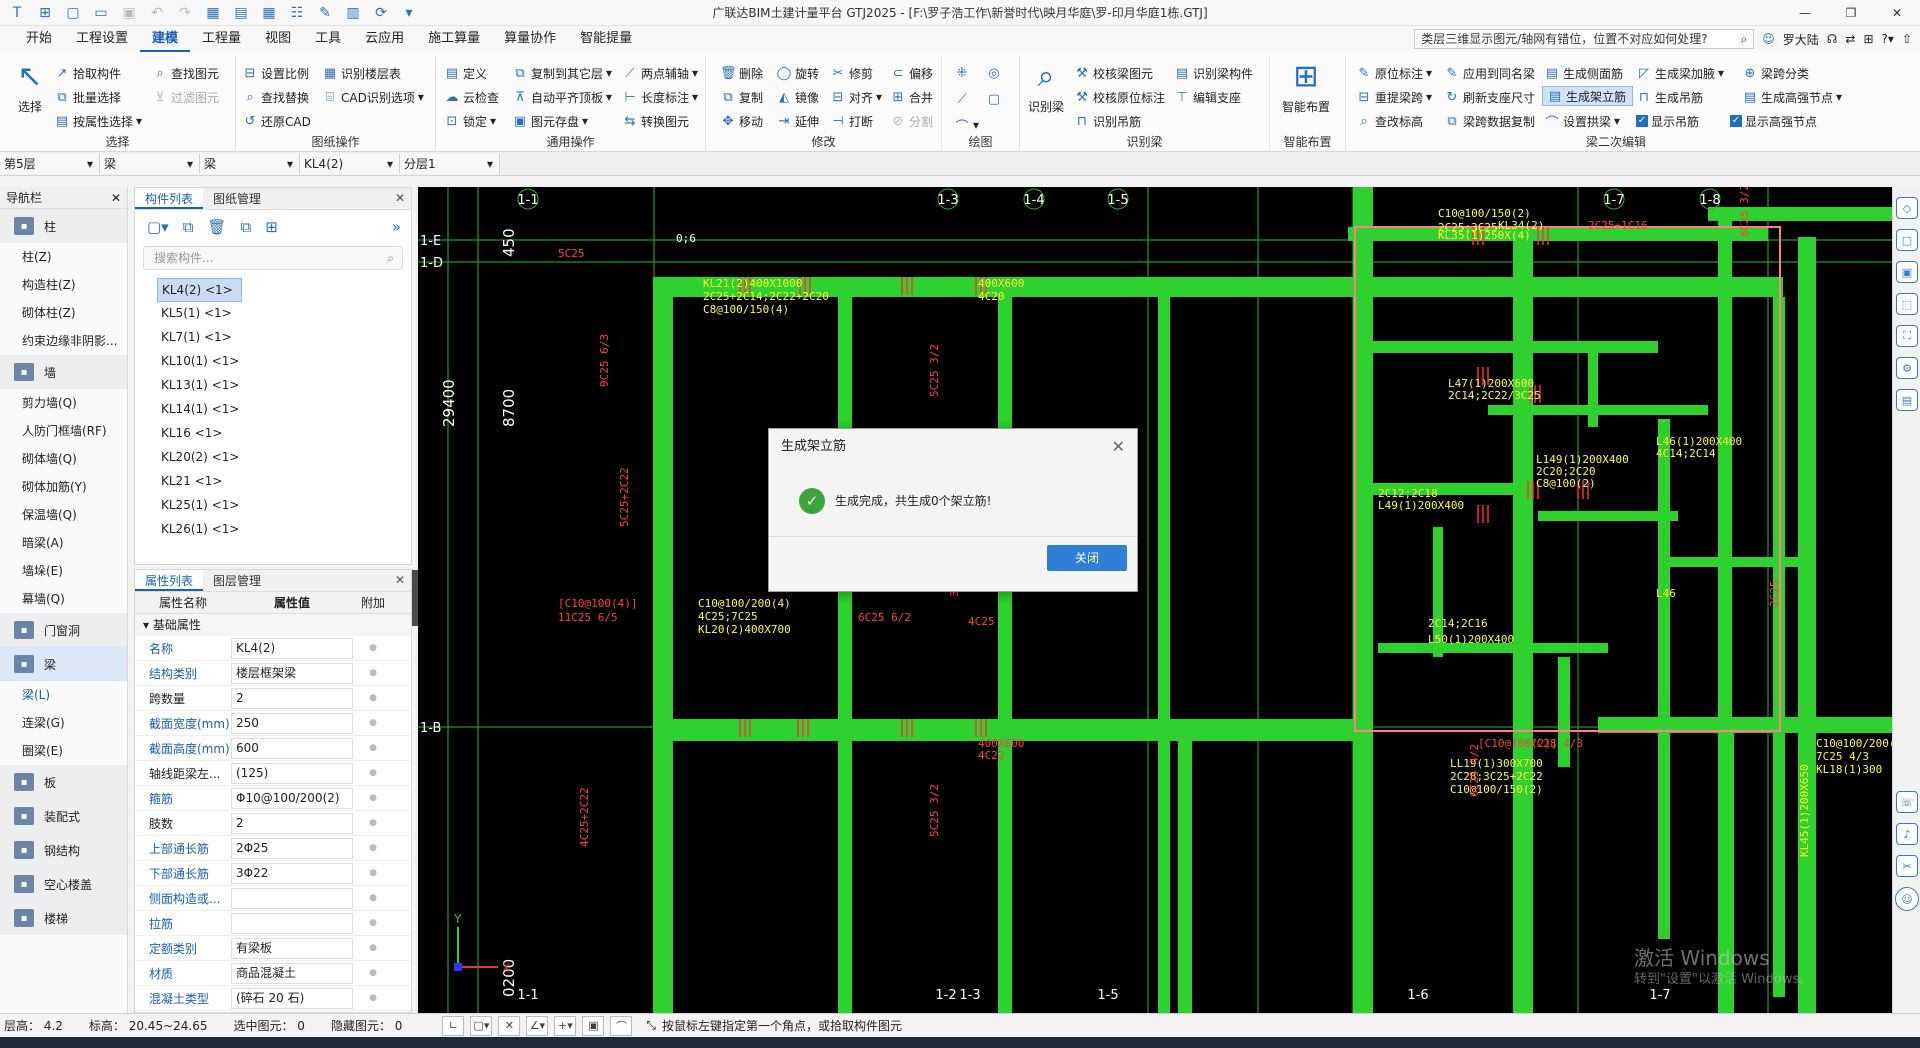  Describe the element at coordinates (87, 97) in the screenshot. I see `batch-select-button: ⧉ 批量选择` at that location.